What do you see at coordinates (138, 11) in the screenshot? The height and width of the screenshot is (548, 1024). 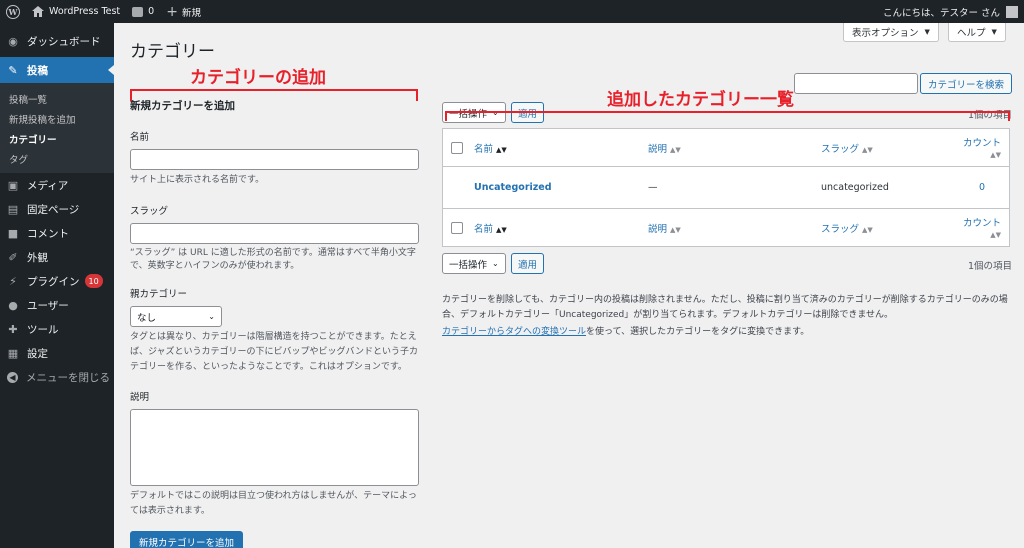 I see `comment-icon` at bounding box center [138, 11].